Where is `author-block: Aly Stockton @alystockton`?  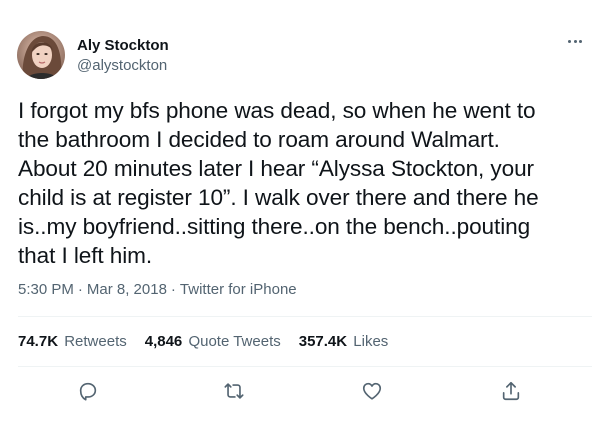 author-block: Aly Stockton @alystockton is located at coordinates (123, 55).